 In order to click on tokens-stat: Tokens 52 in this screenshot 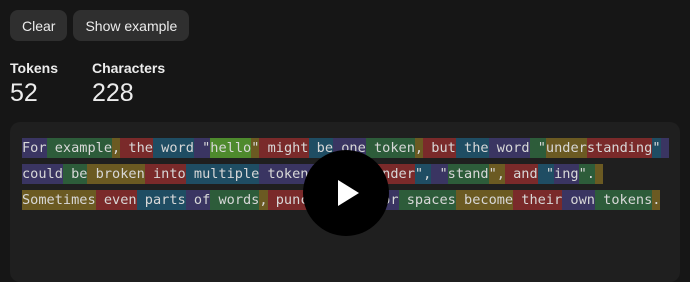, I will do `click(34, 84)`.